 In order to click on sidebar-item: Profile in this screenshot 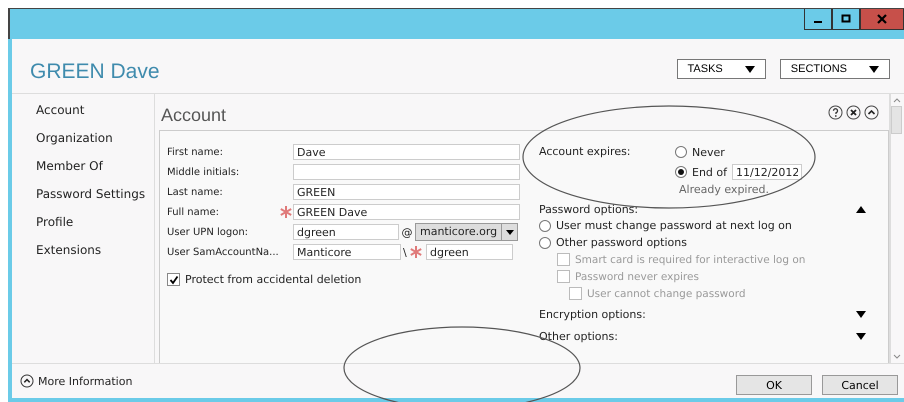, I will do `click(95, 222)`.